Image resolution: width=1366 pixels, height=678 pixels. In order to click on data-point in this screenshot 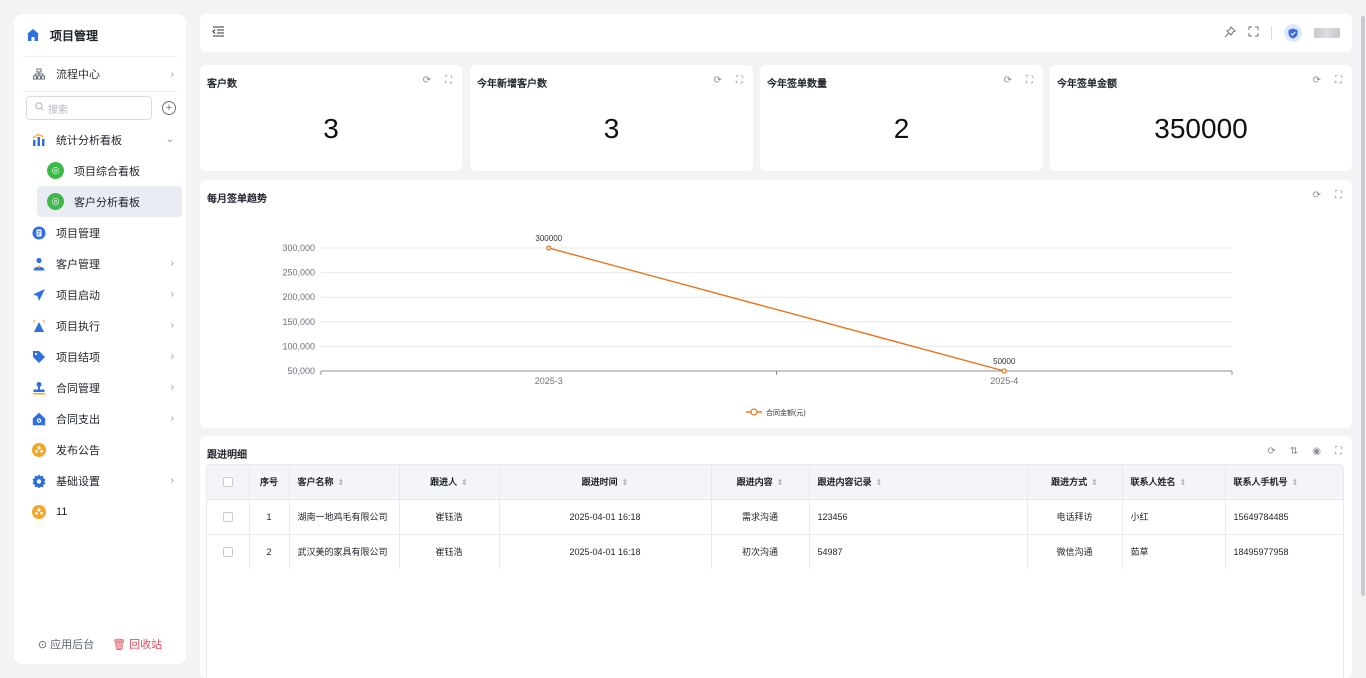, I will do `click(549, 248)`.